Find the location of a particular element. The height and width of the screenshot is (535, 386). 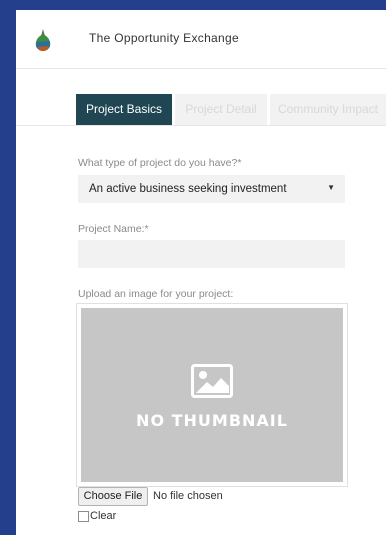

site-header: The Opportunity Exchange is located at coordinates (201, 39).